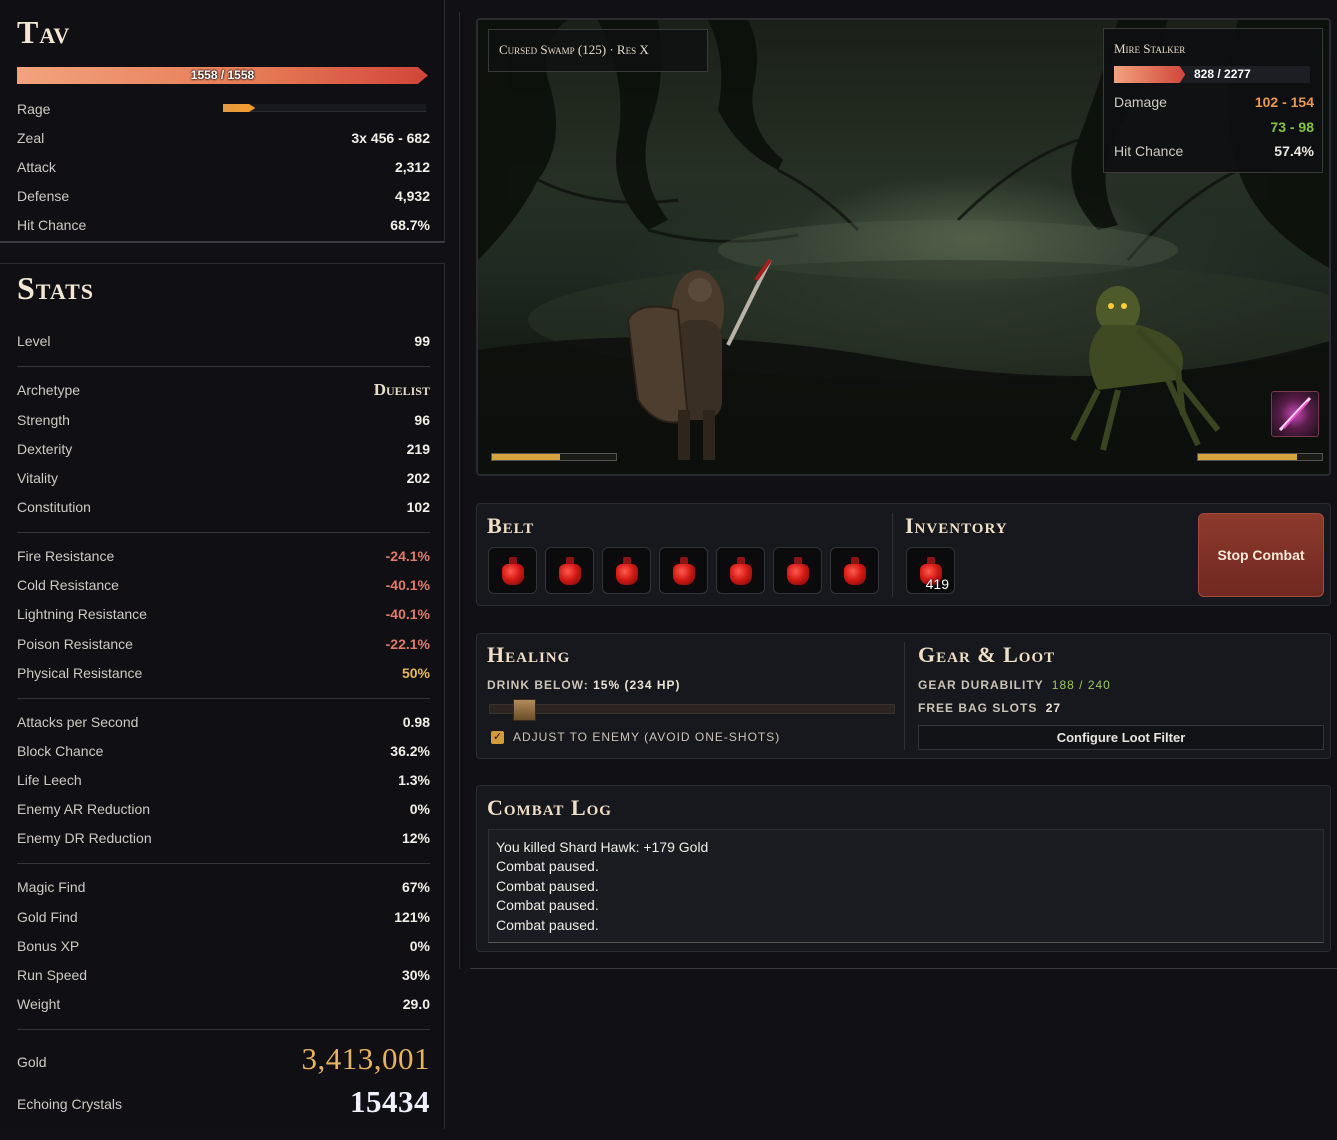 This screenshot has width=1337, height=1140. What do you see at coordinates (223, 975) in the screenshot?
I see `misc-stat-row: Run Speed 30%` at bounding box center [223, 975].